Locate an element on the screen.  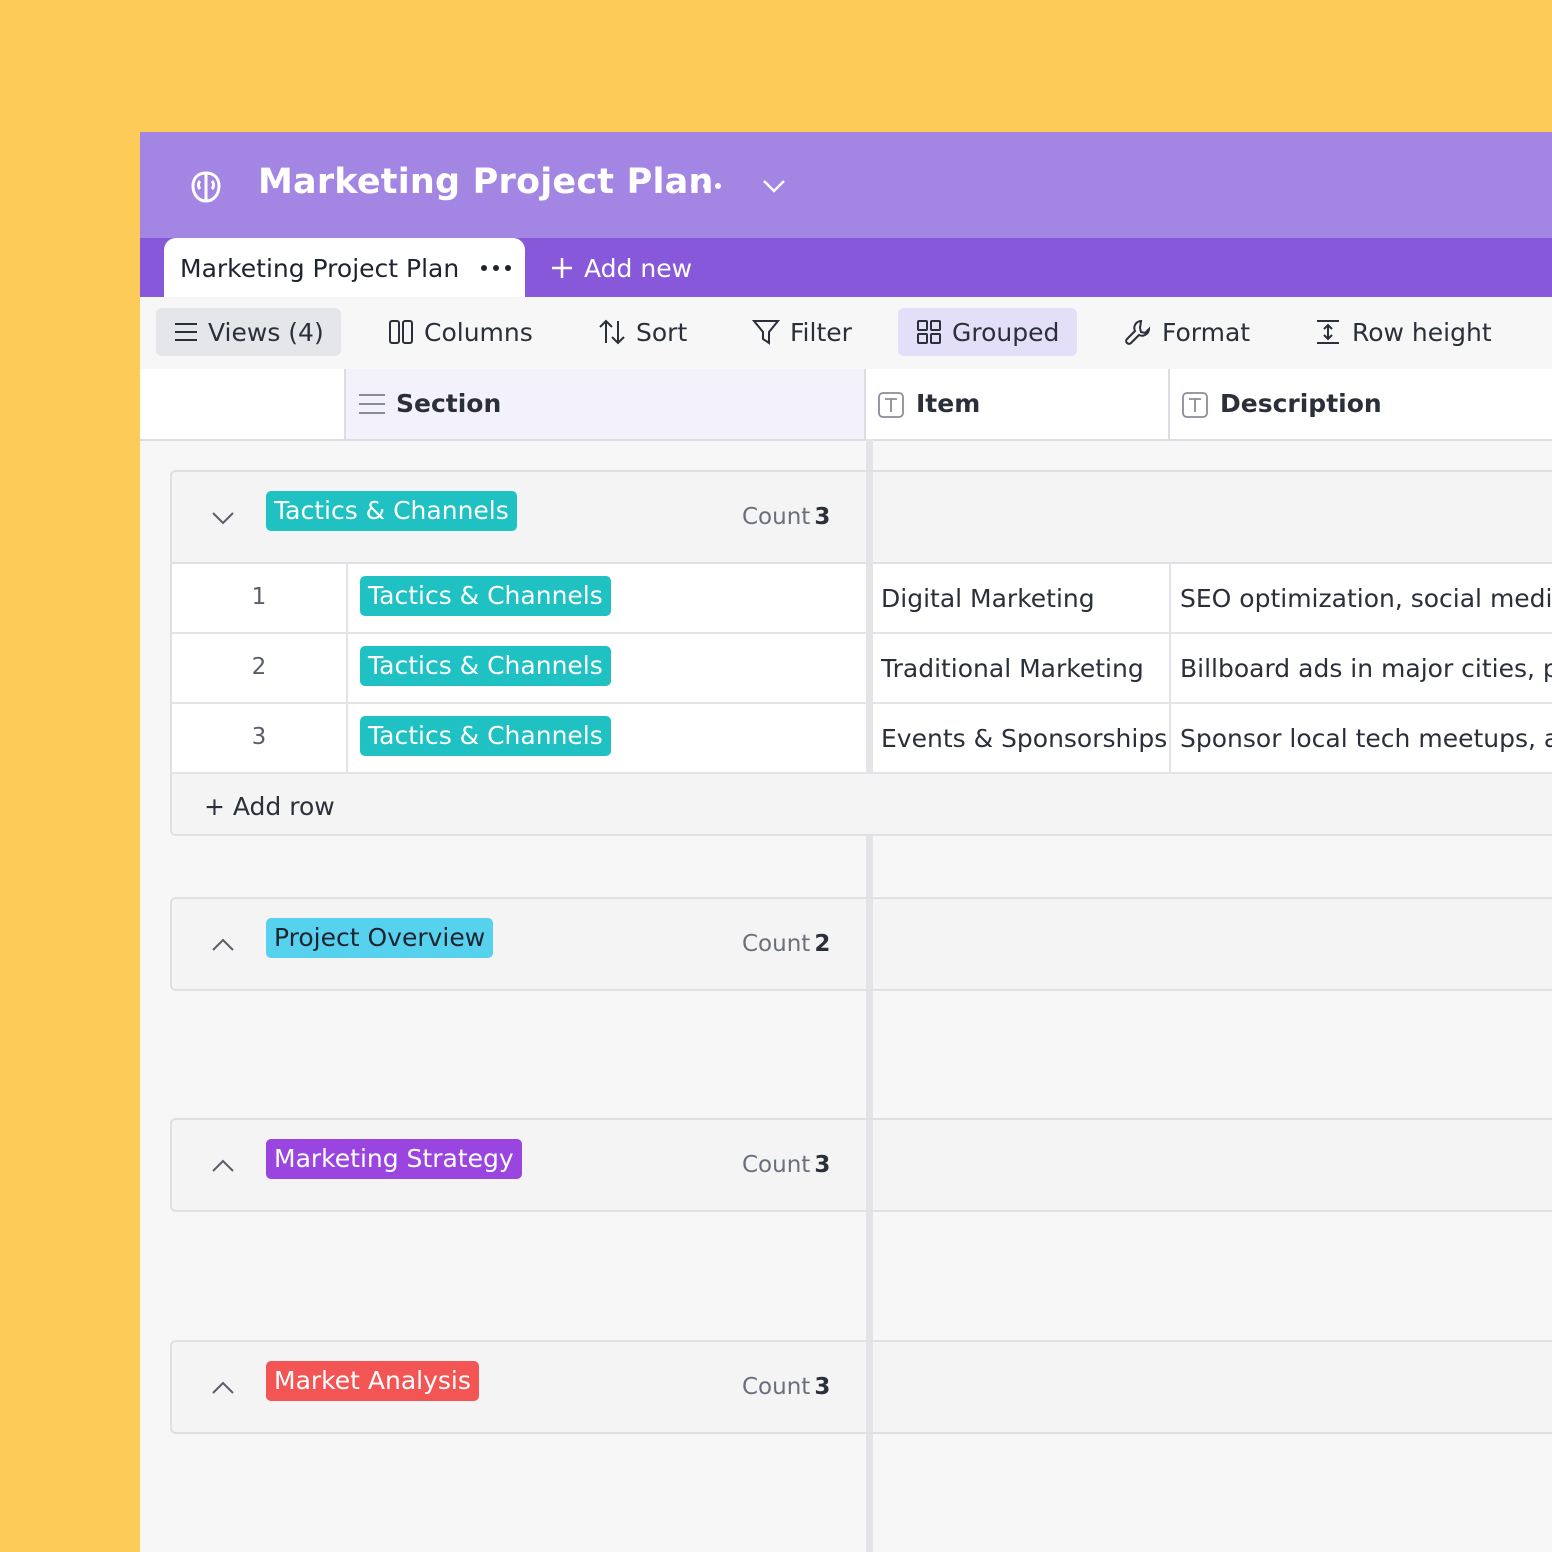
row-height-label: Row height is located at coordinates (1422, 332).